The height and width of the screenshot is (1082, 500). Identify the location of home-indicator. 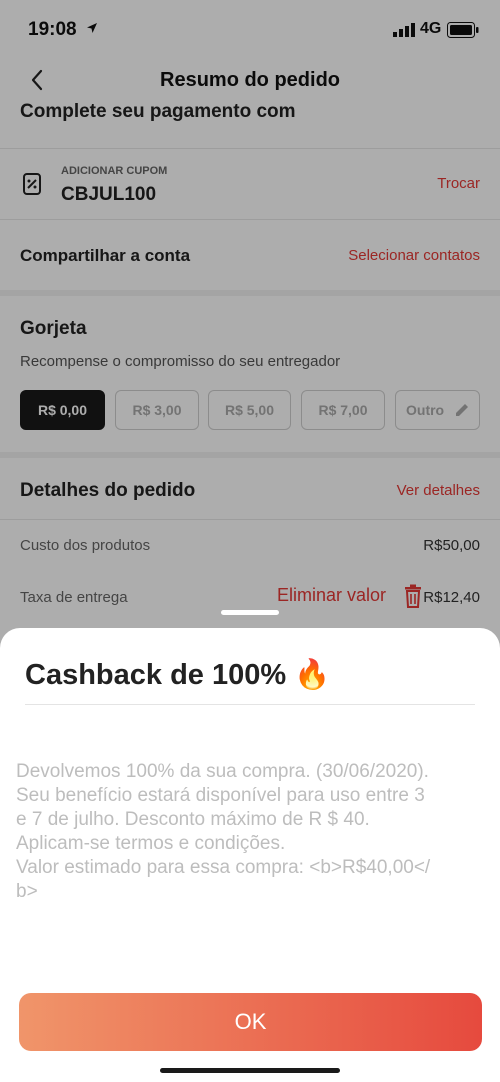
(250, 1070).